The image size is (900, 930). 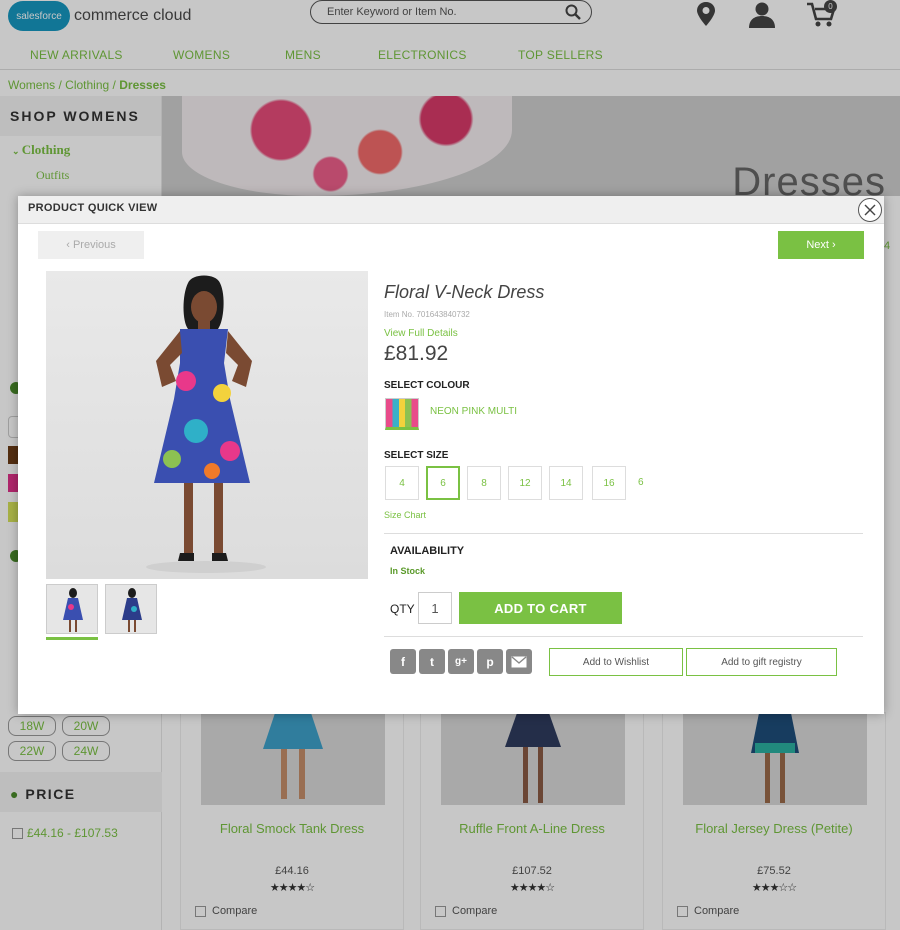 What do you see at coordinates (821, 245) in the screenshot?
I see `next-button: Next ›` at bounding box center [821, 245].